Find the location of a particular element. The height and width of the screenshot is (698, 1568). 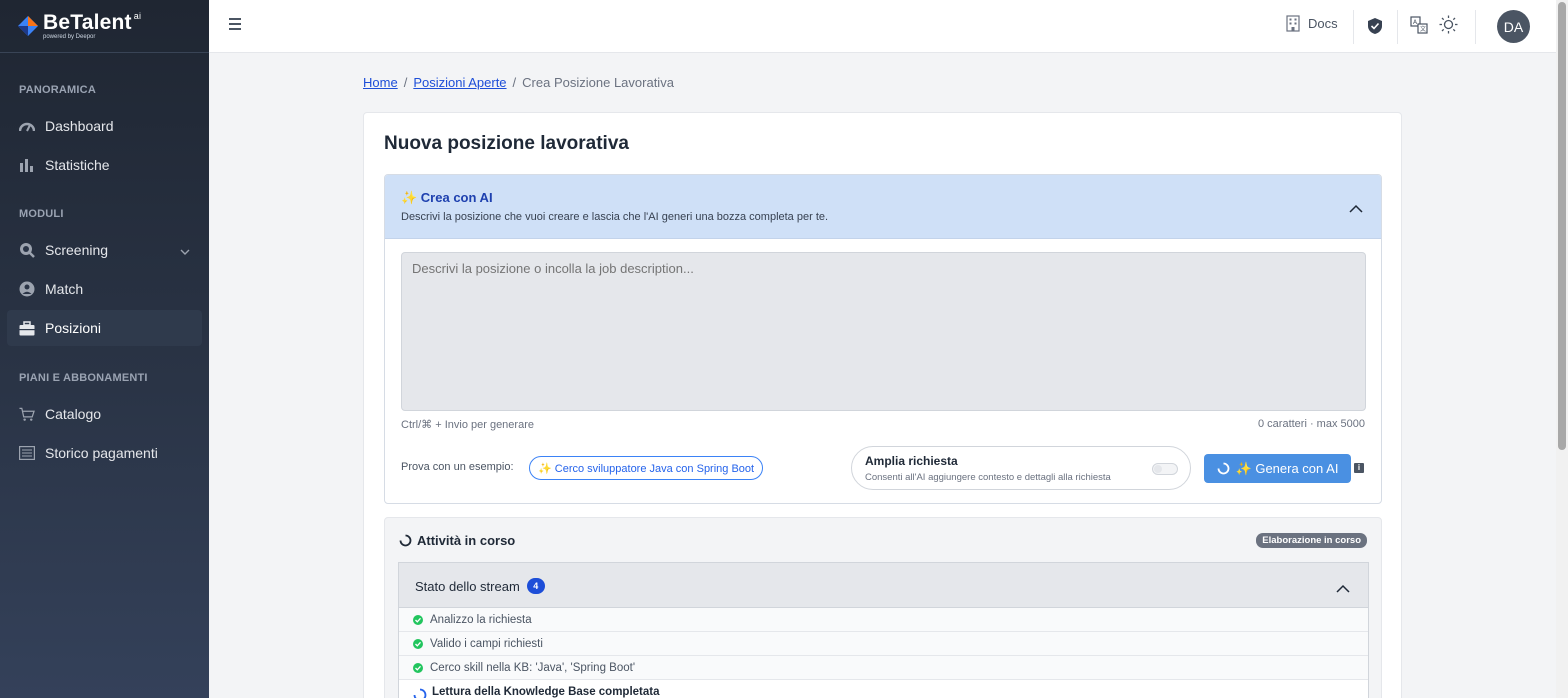

sidebar-item-label: Screening is located at coordinates (77, 250).